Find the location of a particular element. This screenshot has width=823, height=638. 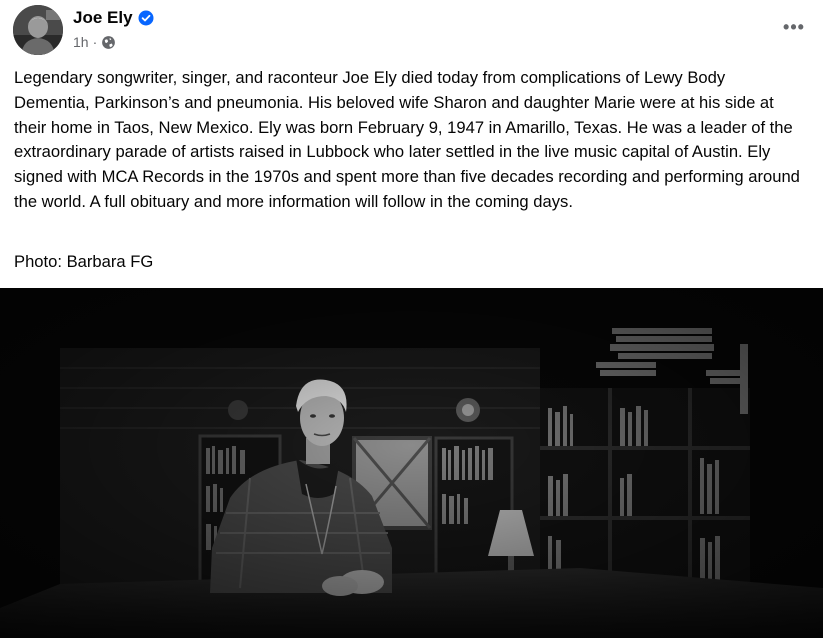

photo-credit: Photo: Barbara FG is located at coordinates (84, 261).